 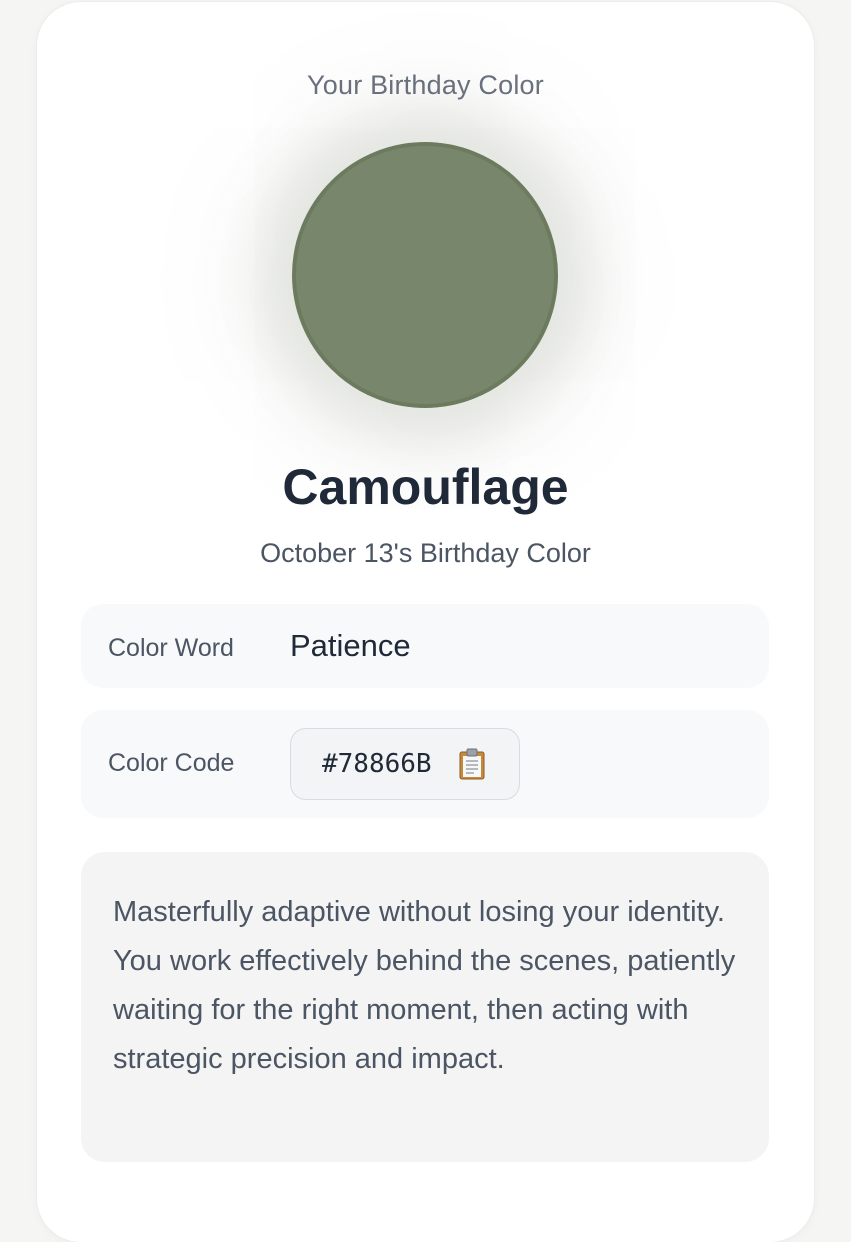 I want to click on clipboard-icon, so click(x=472, y=764).